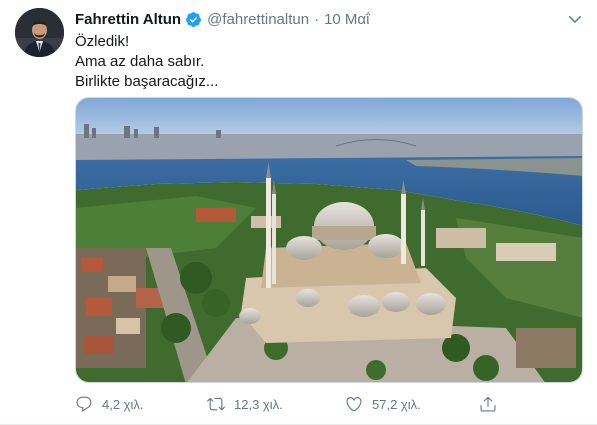 The image size is (597, 425). Describe the element at coordinates (346, 19) in the screenshot. I see `tweet-date: 10 Μαΐ` at that location.